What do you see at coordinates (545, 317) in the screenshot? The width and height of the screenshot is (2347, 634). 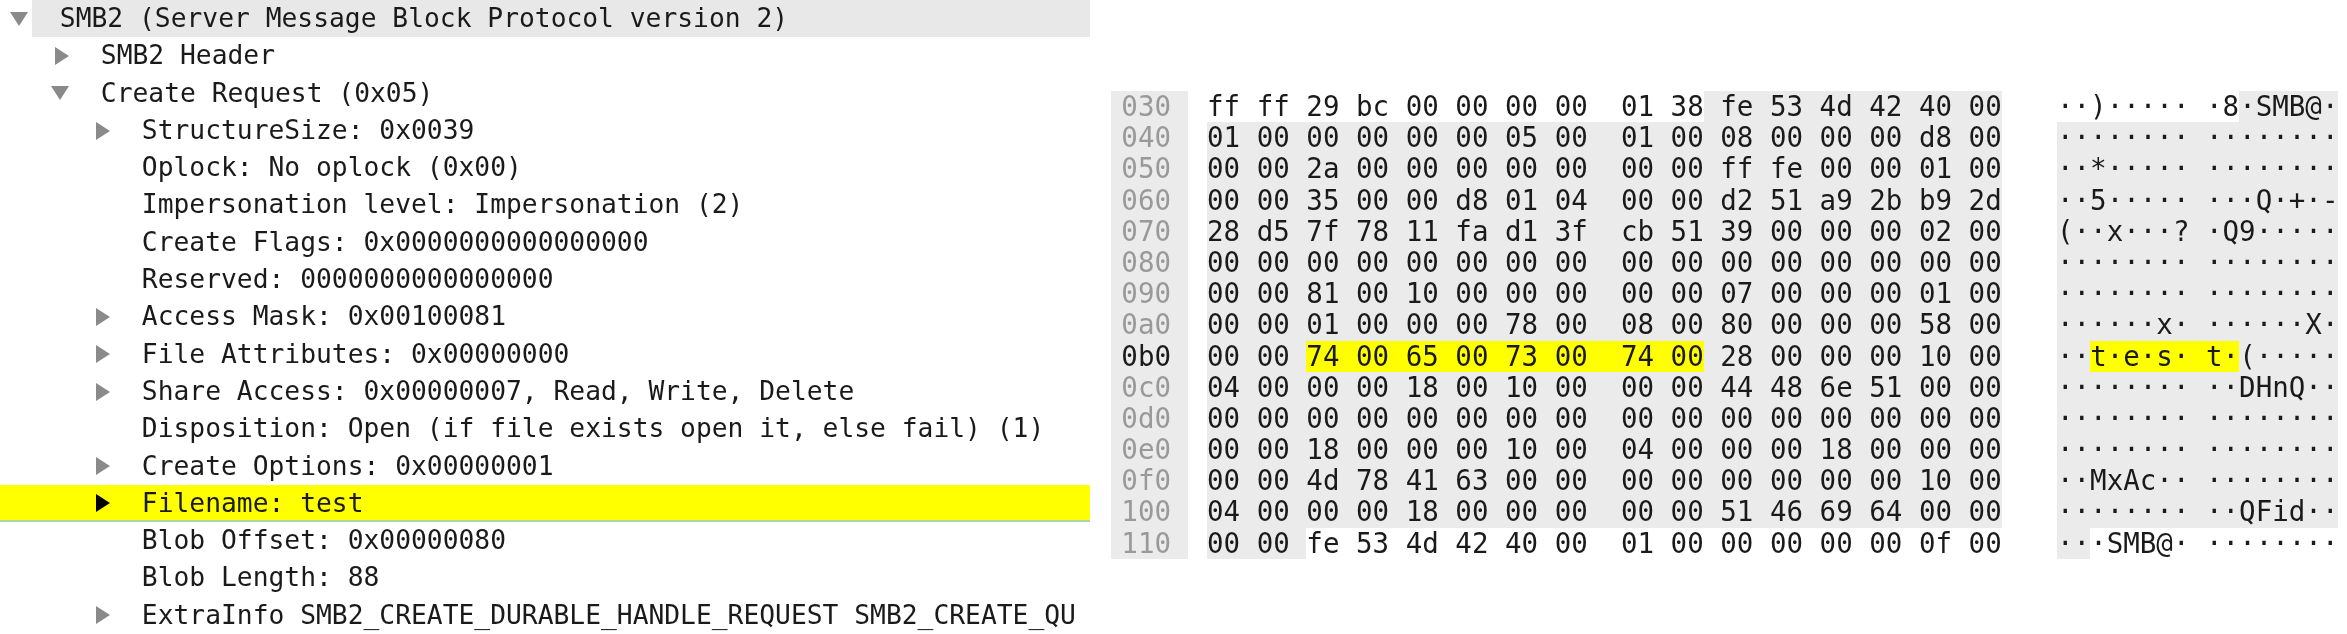 I see `tree-item: Access Mask: 0x00100081` at bounding box center [545, 317].